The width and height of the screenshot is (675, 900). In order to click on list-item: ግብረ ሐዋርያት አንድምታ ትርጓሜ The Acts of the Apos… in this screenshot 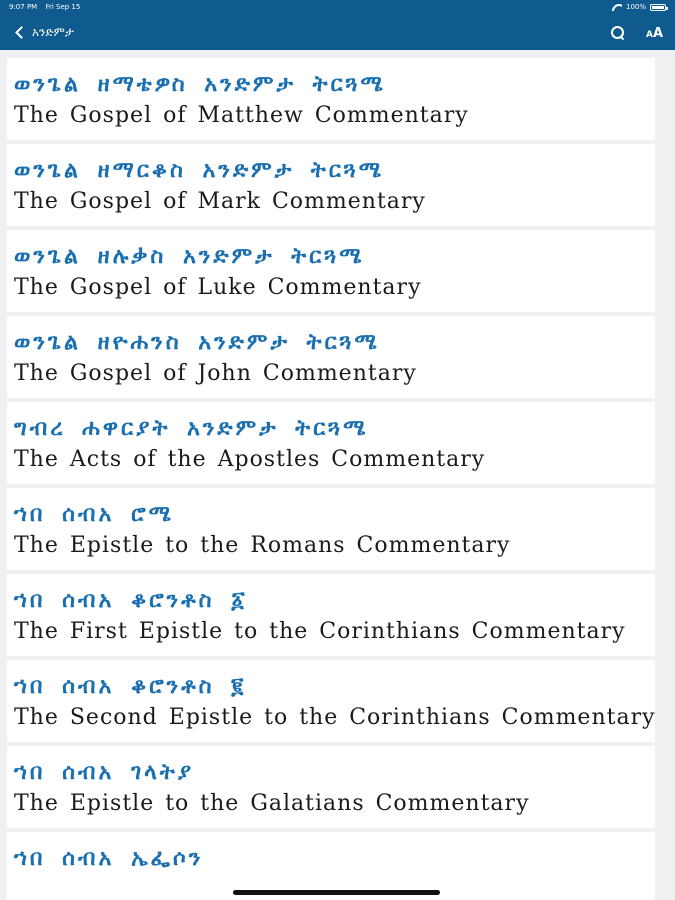, I will do `click(331, 443)`.